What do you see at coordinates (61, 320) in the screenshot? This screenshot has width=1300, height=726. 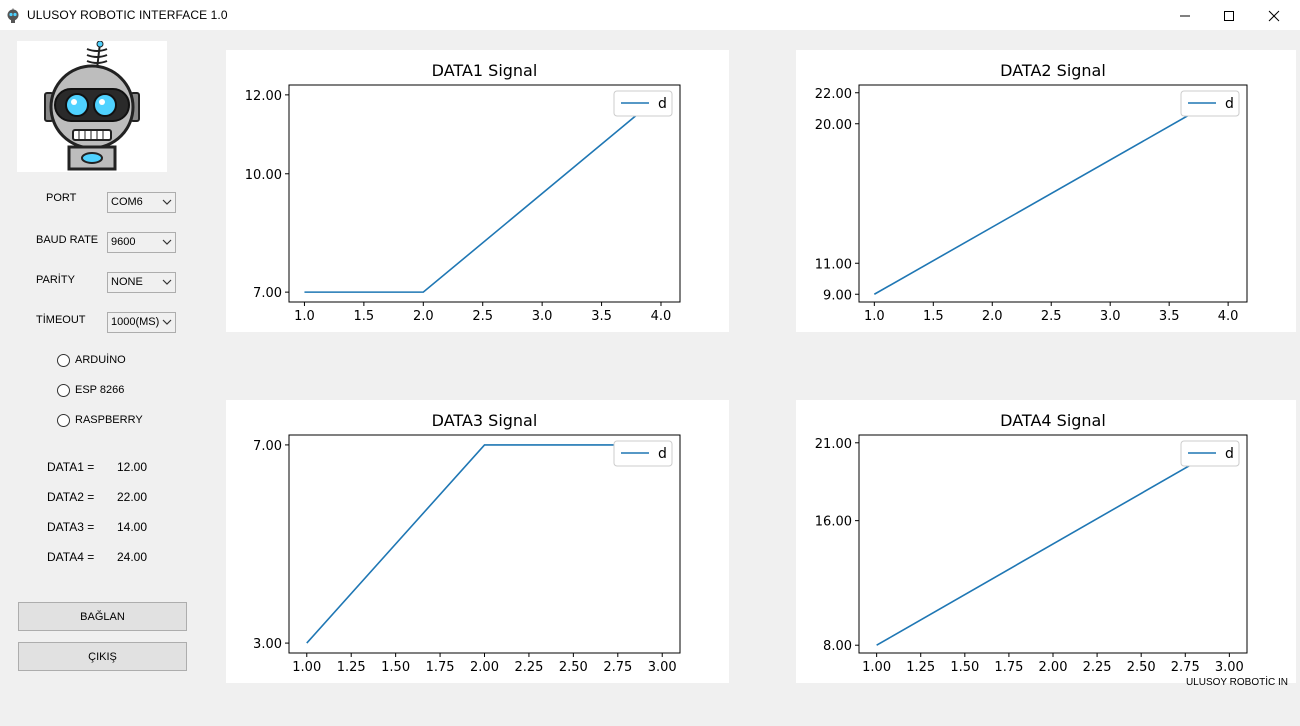 I see `timeout-label: TİMEOUT` at bounding box center [61, 320].